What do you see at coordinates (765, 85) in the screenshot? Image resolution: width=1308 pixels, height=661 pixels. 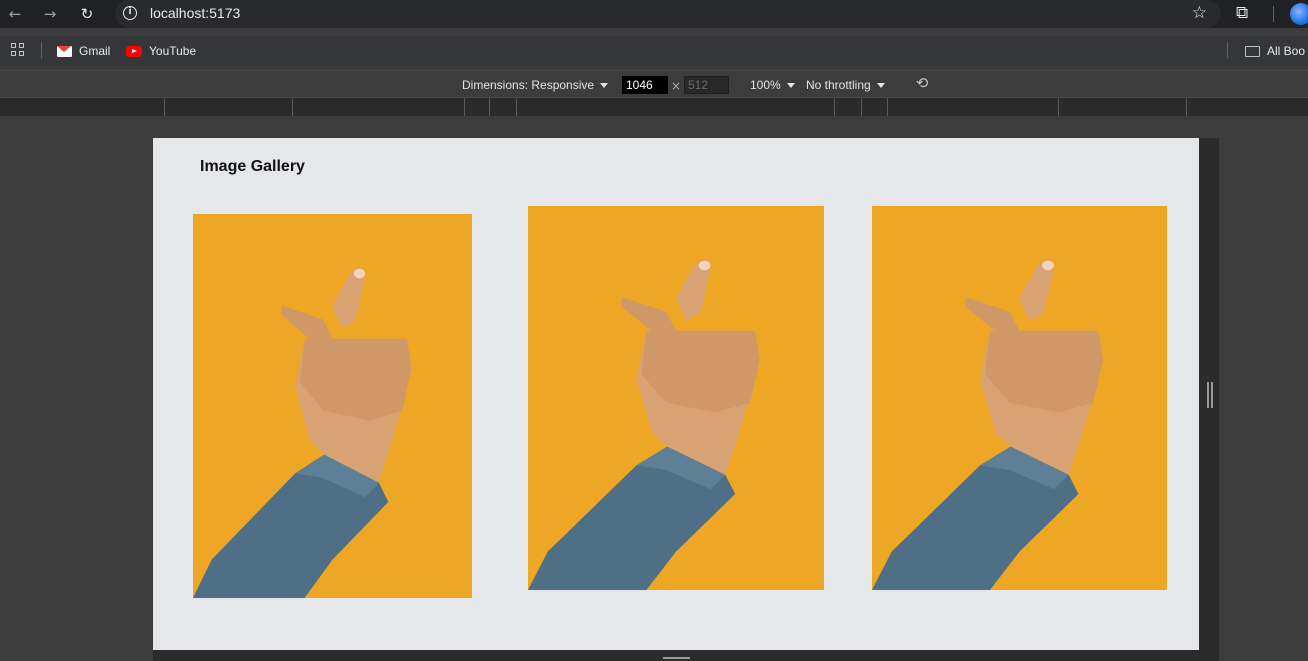 I see `zoom-label: 100%` at bounding box center [765, 85].